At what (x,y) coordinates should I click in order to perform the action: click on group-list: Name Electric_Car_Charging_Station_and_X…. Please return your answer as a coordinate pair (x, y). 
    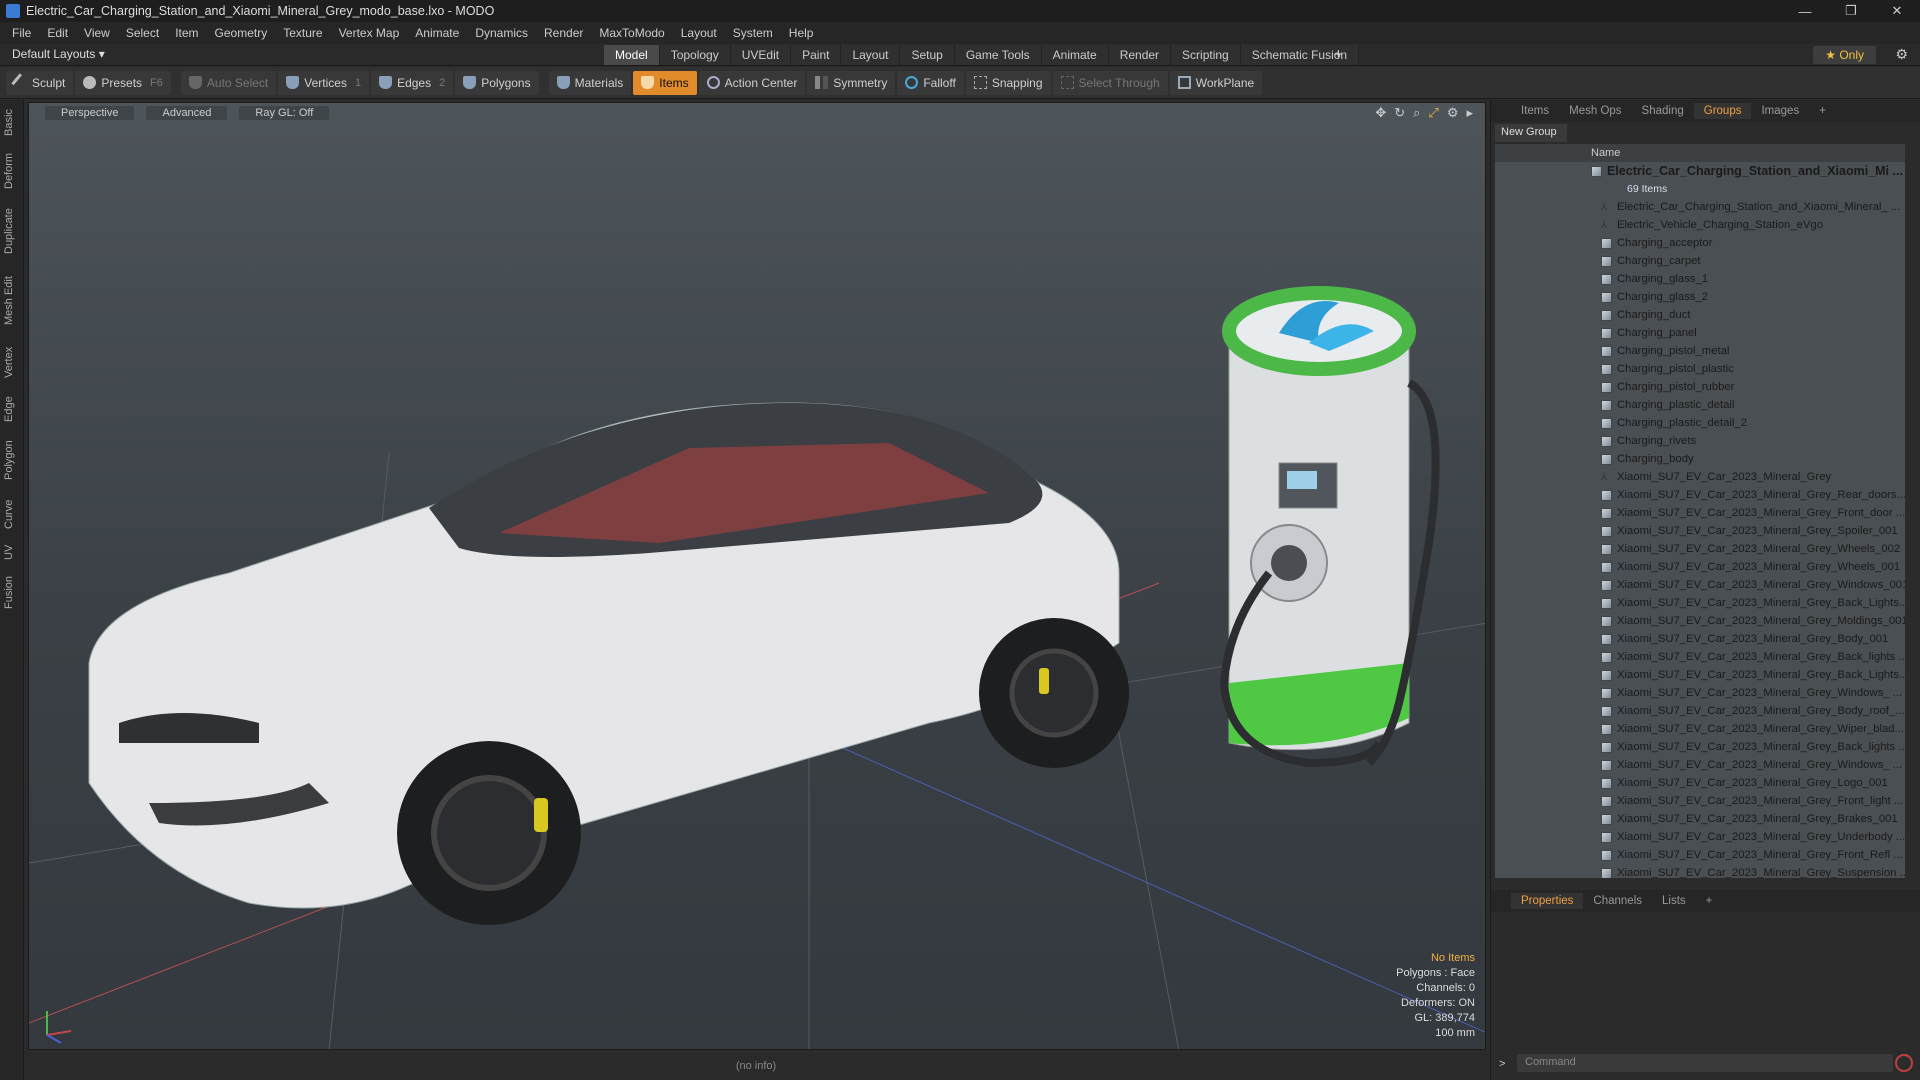
    Looking at the image, I should click on (1700, 511).